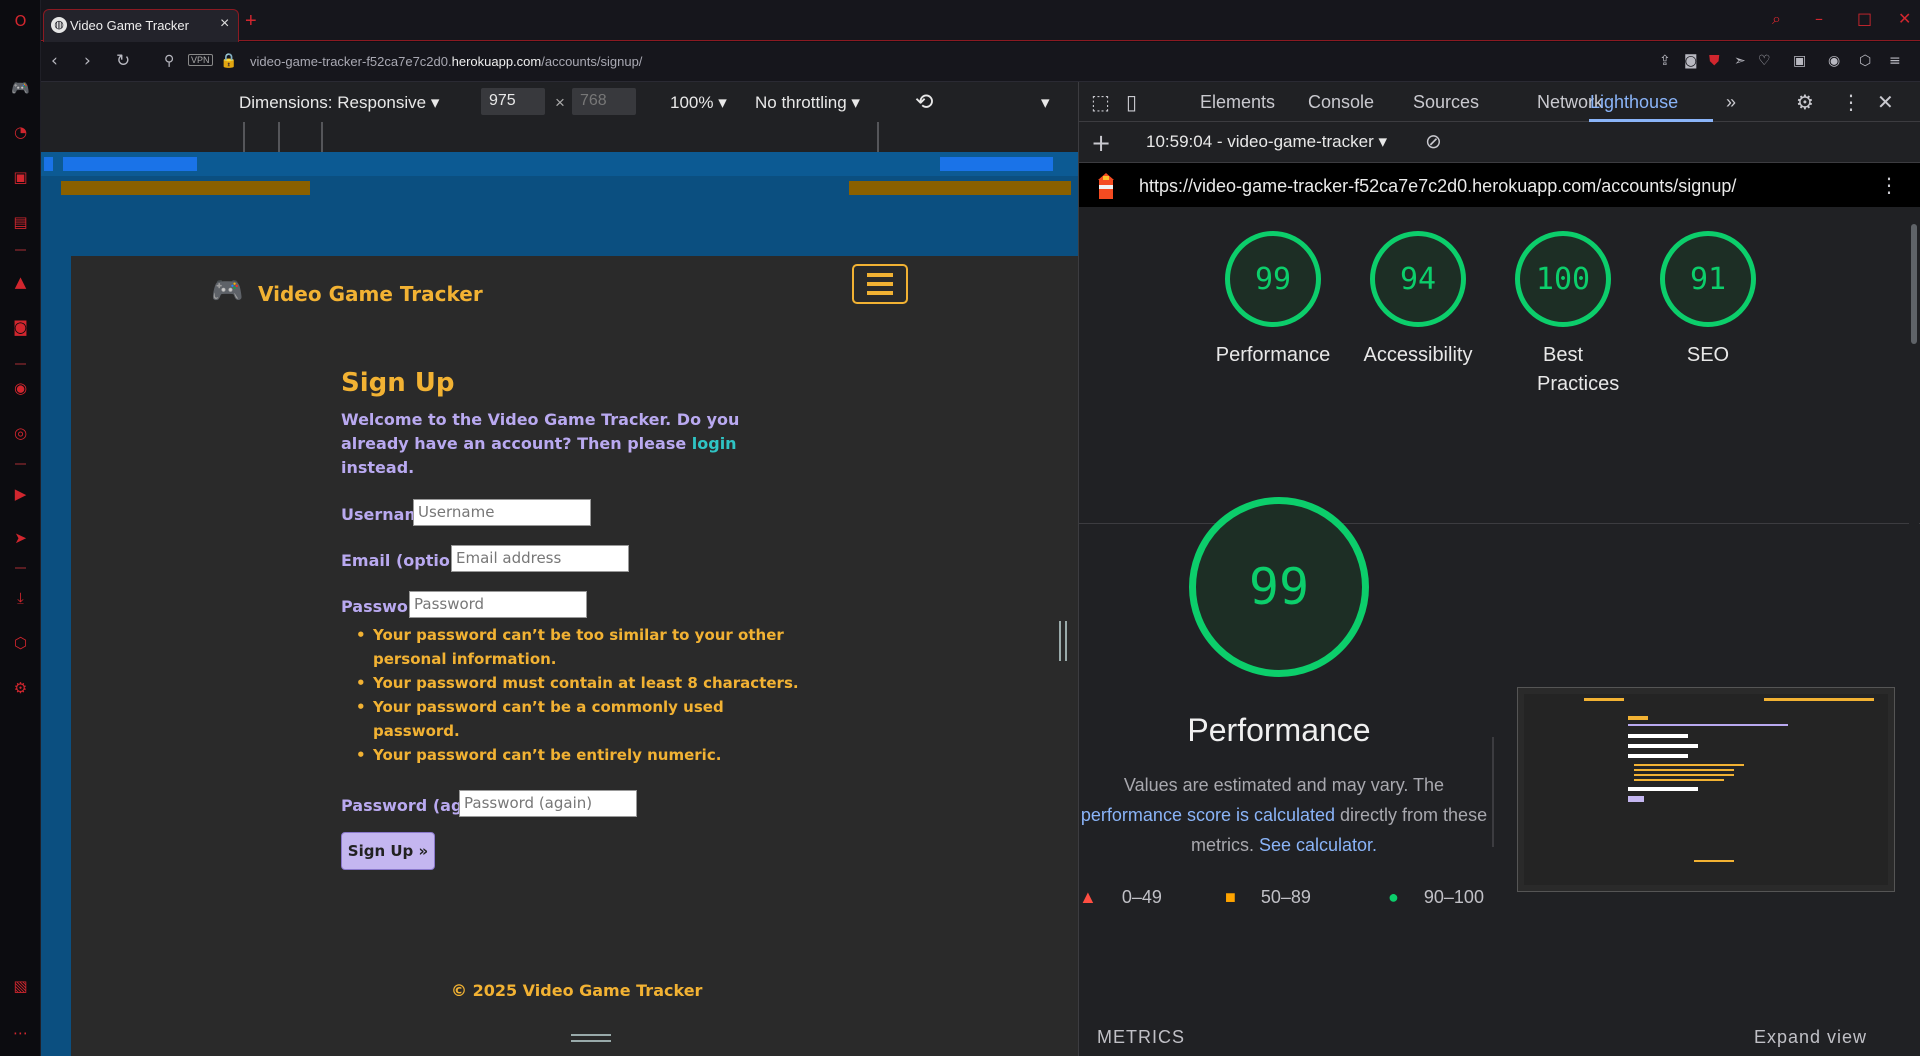  What do you see at coordinates (1100, 102) in the screenshot?
I see `inspect-icon: ⬚` at bounding box center [1100, 102].